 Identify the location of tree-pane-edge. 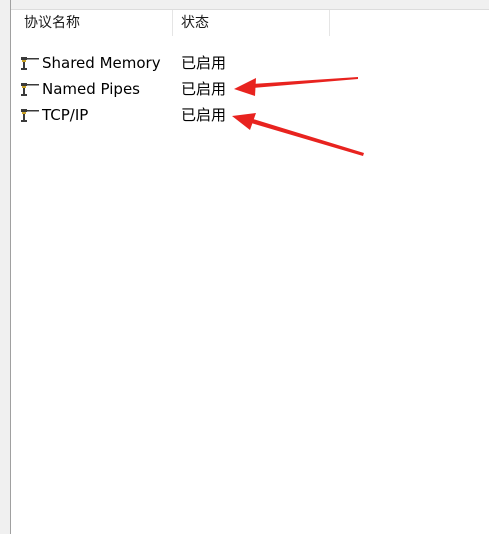
(5, 267).